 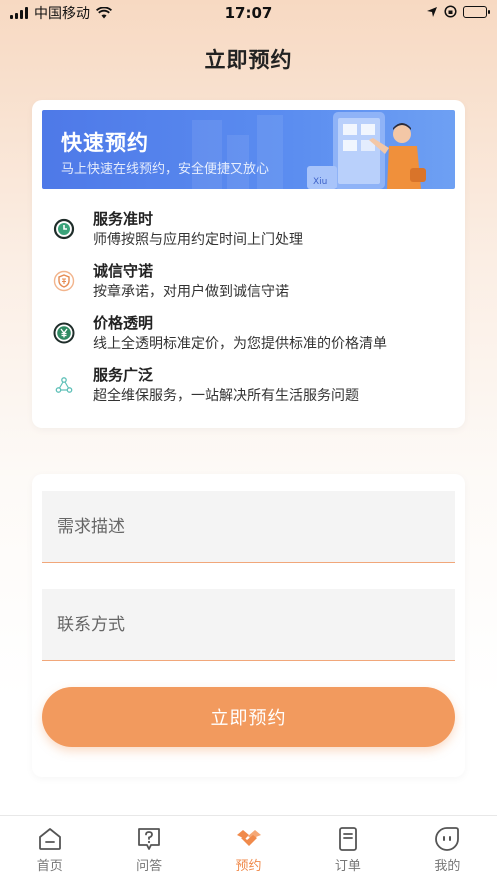 What do you see at coordinates (123, 323) in the screenshot?
I see `feature-title: 价格透明` at bounding box center [123, 323].